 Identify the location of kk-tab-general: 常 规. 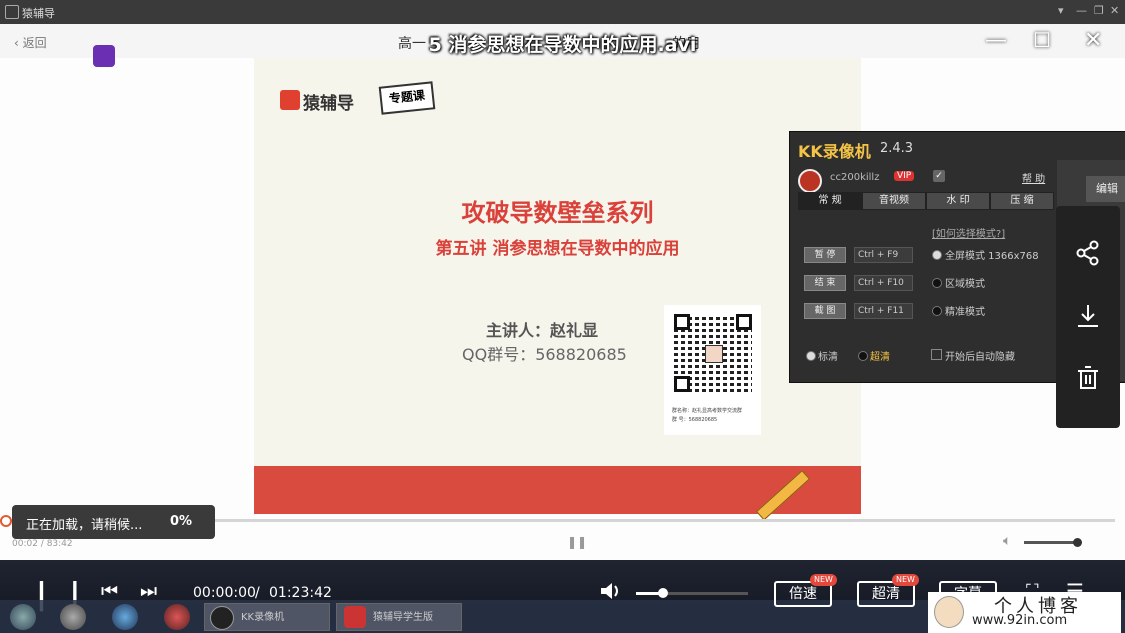
(830, 201).